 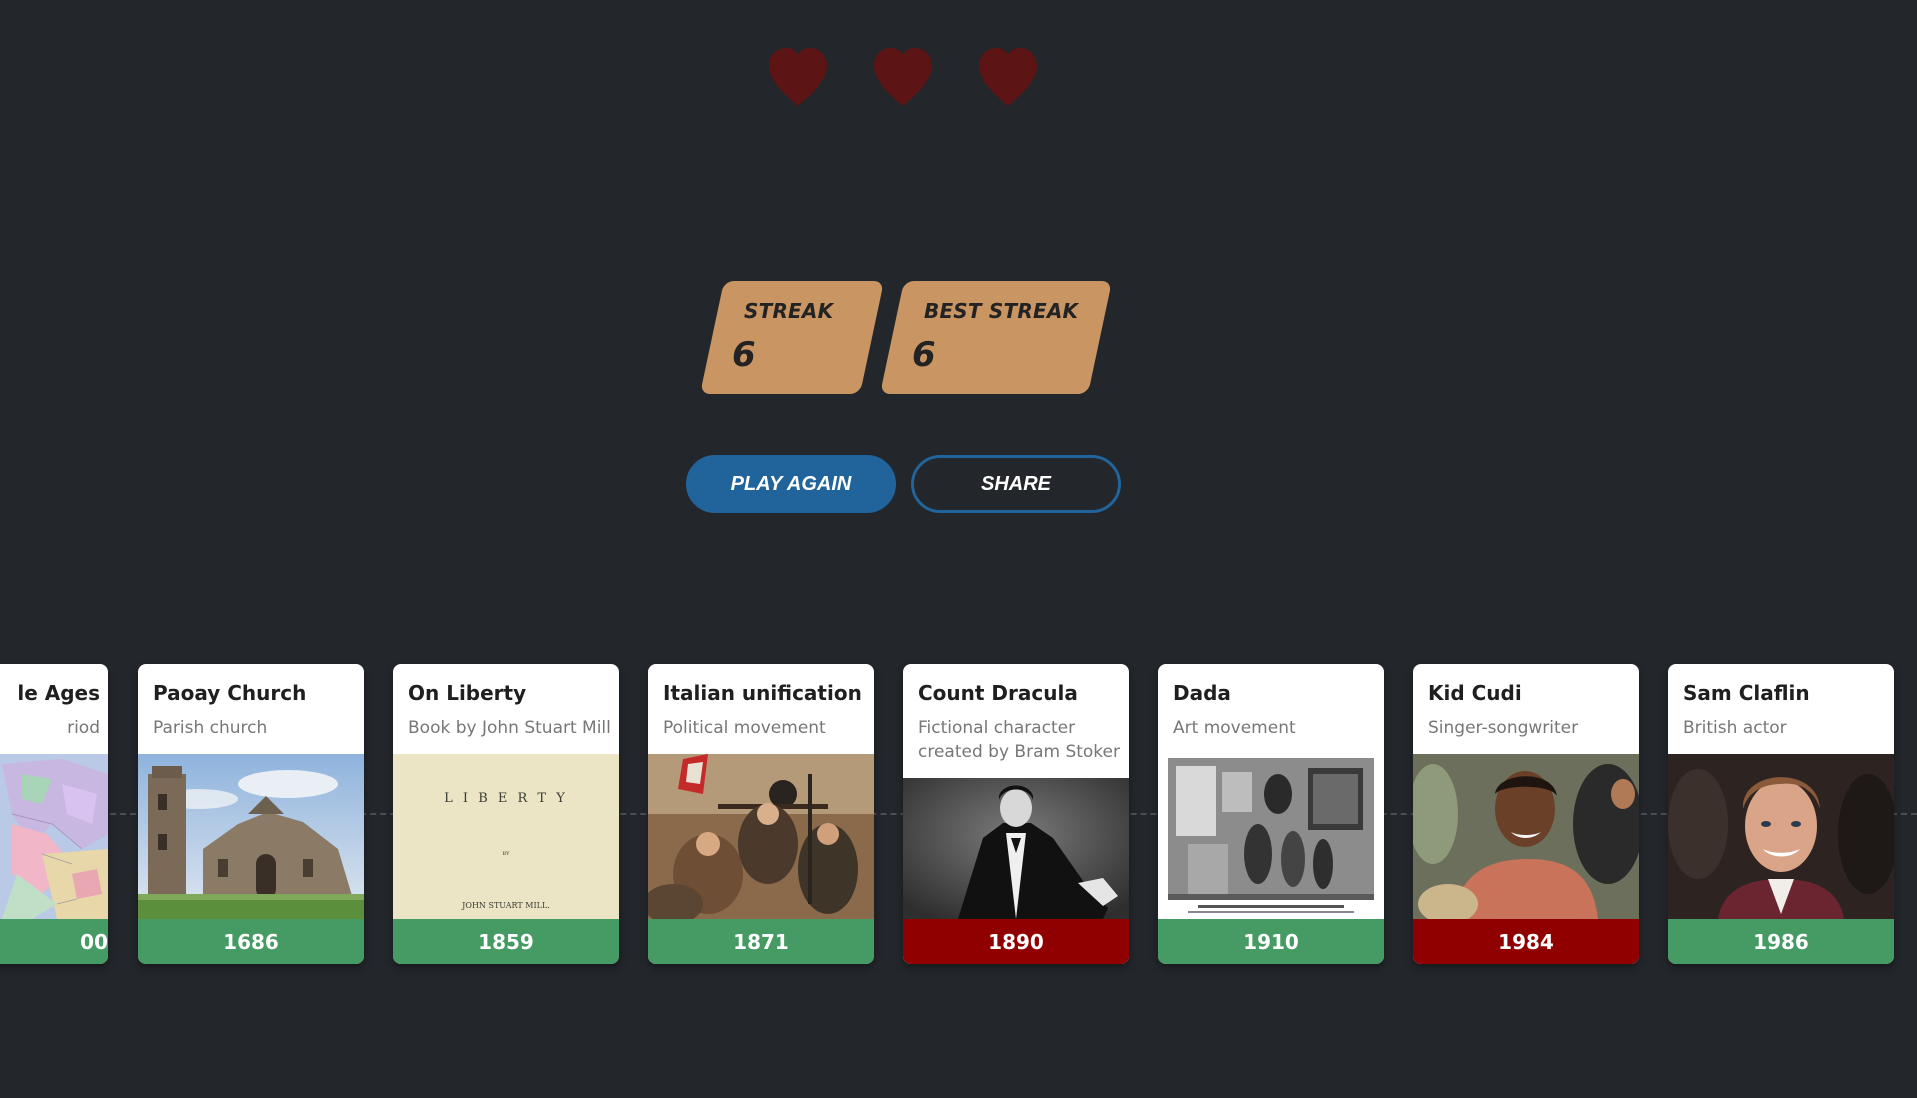 I want to click on card-subtitle: Art movement, so click(x=1234, y=728).